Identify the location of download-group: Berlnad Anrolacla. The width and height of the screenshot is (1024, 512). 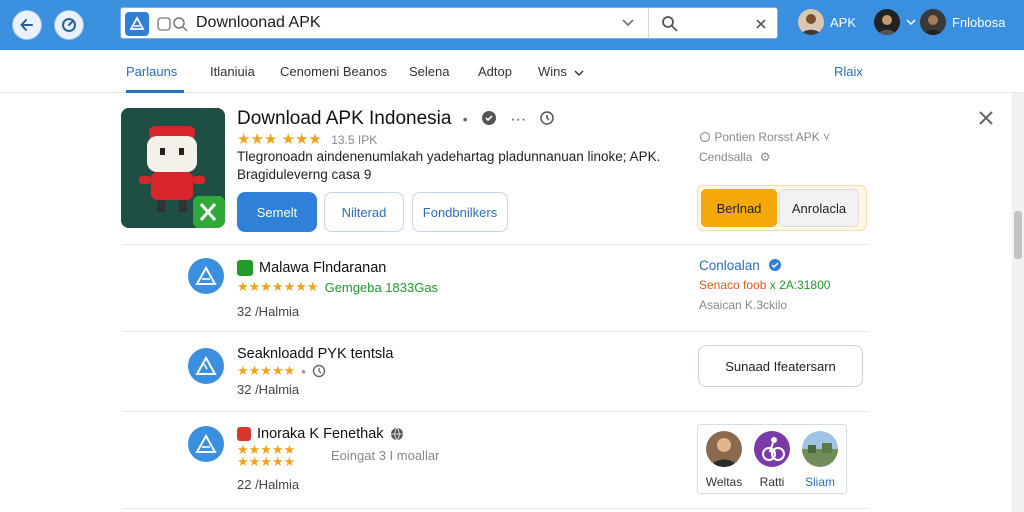
(782, 208).